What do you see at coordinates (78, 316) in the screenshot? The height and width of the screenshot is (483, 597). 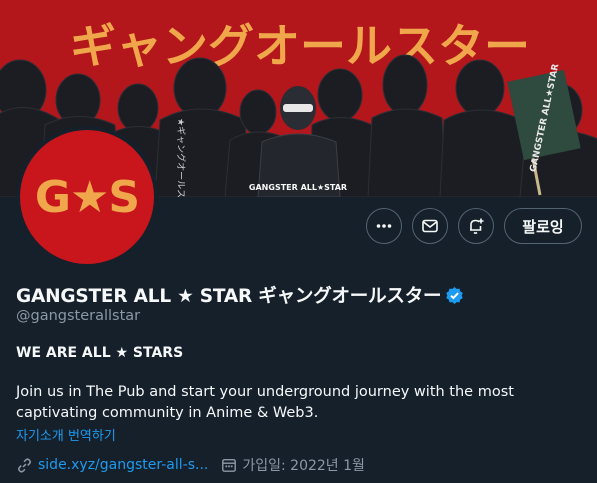 I see `profile-handle: @gangsterallstar` at bounding box center [78, 316].